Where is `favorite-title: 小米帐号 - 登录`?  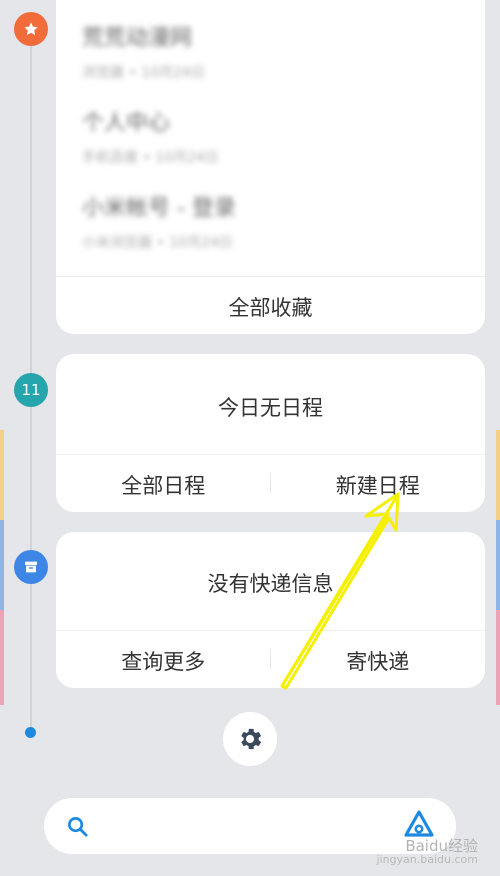 favorite-title: 小米帐号 - 登录 is located at coordinates (159, 208).